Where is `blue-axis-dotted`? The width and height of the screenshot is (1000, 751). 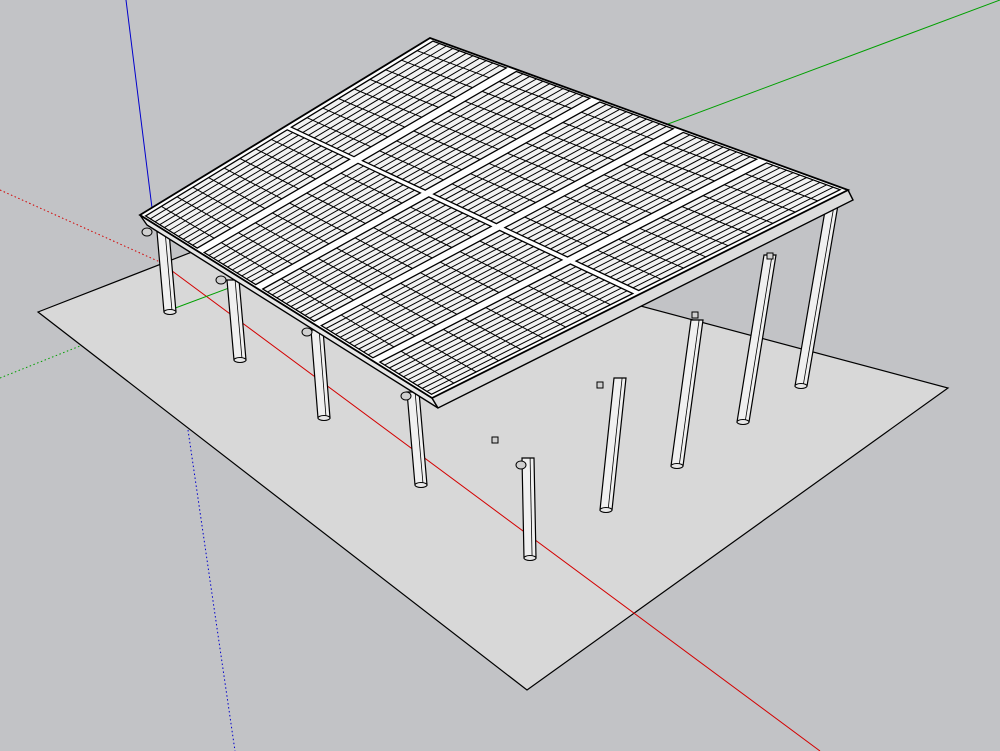
blue-axis-dotted is located at coordinates (211, 590).